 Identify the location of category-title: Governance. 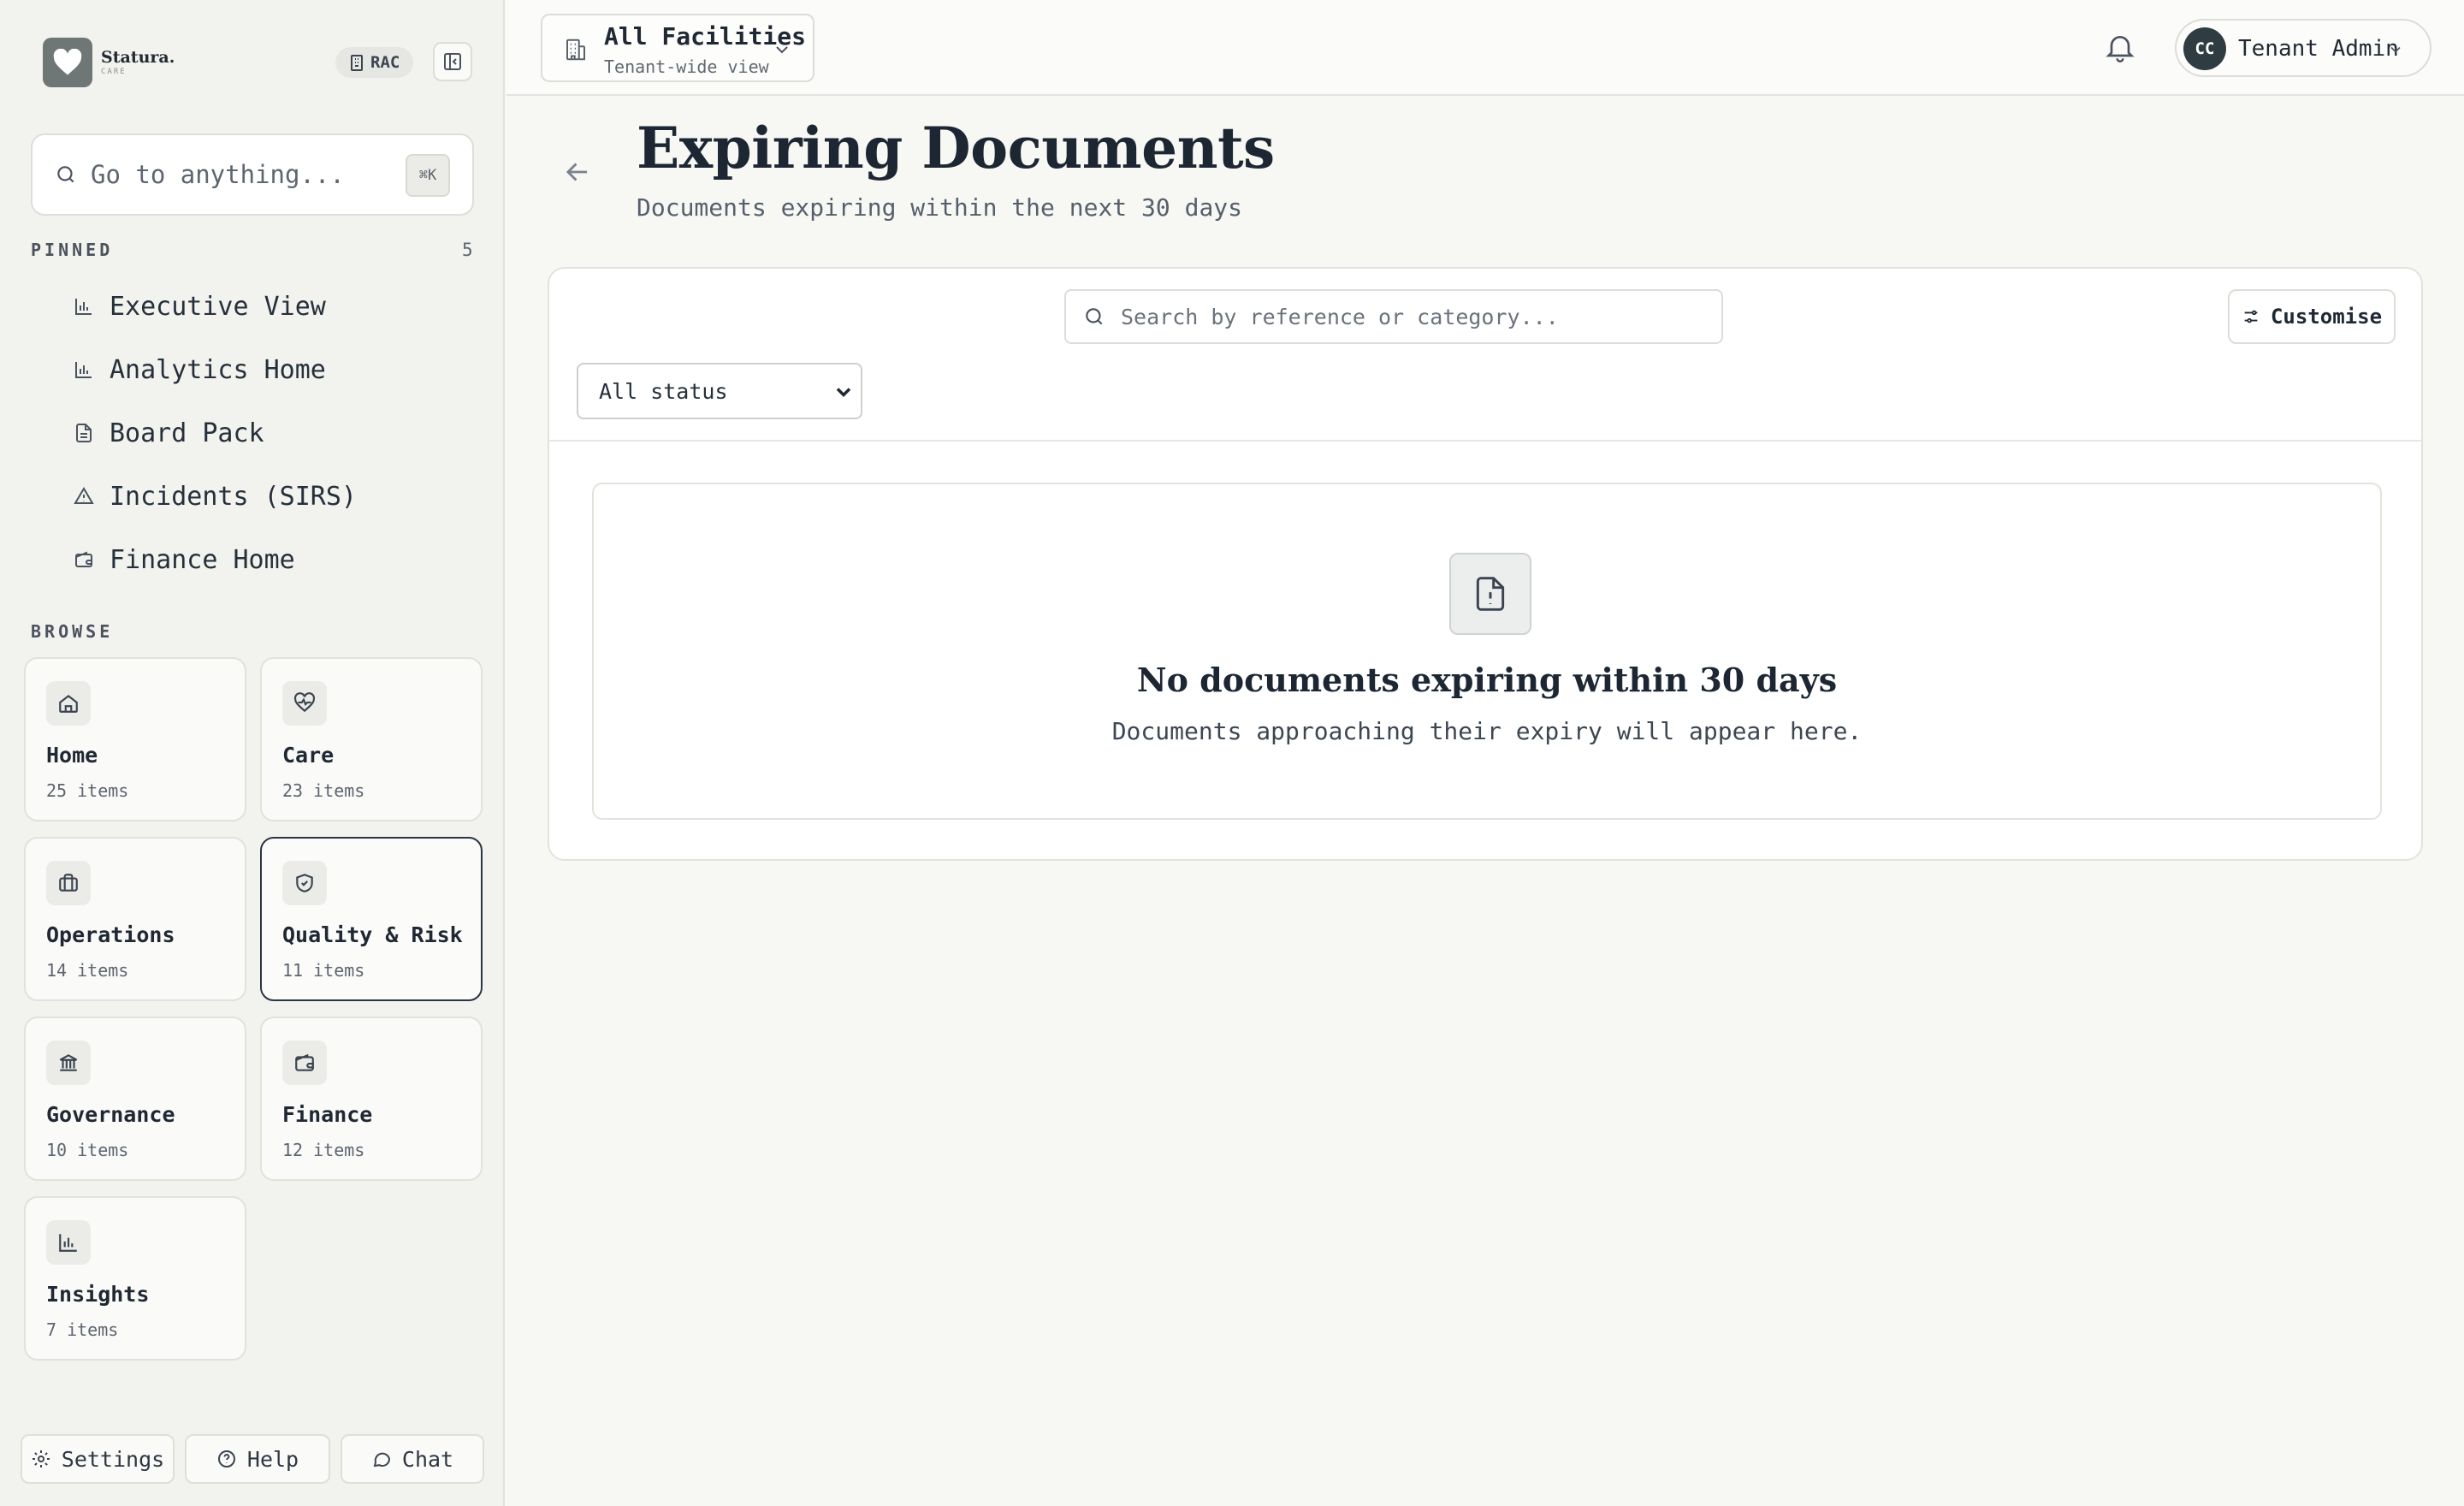
(110, 1115).